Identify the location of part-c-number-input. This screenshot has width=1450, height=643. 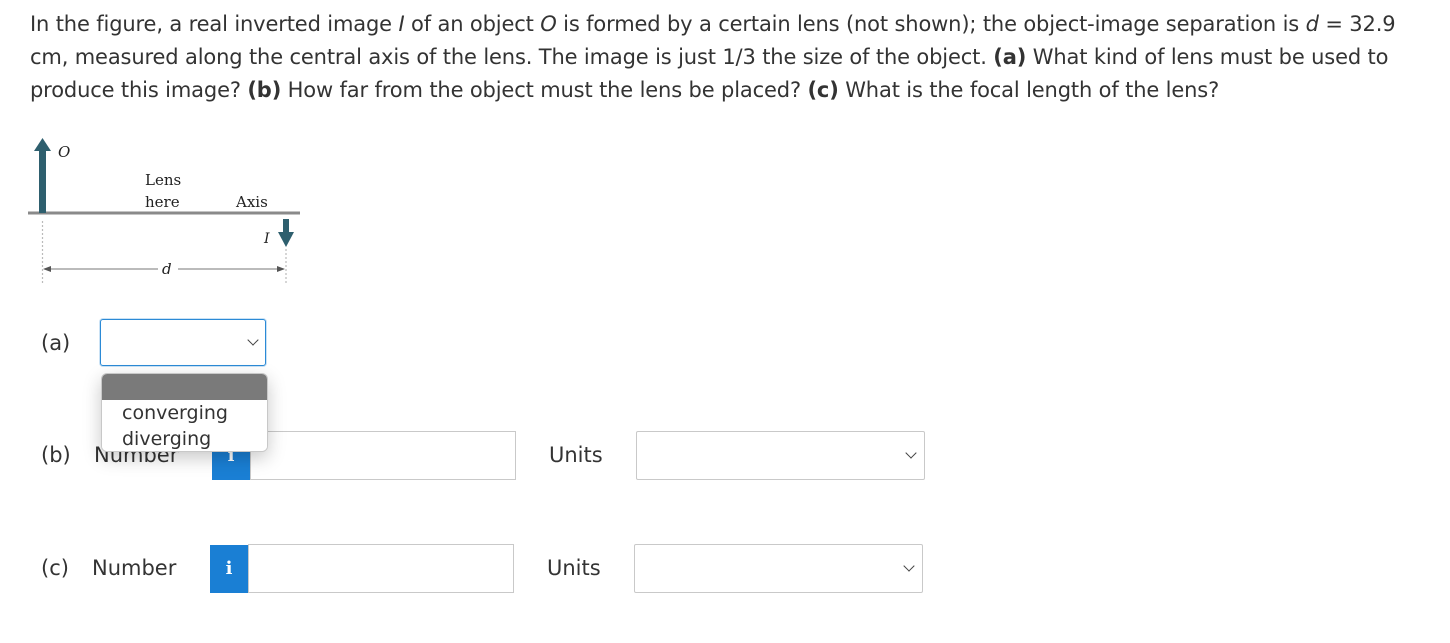
(381, 568).